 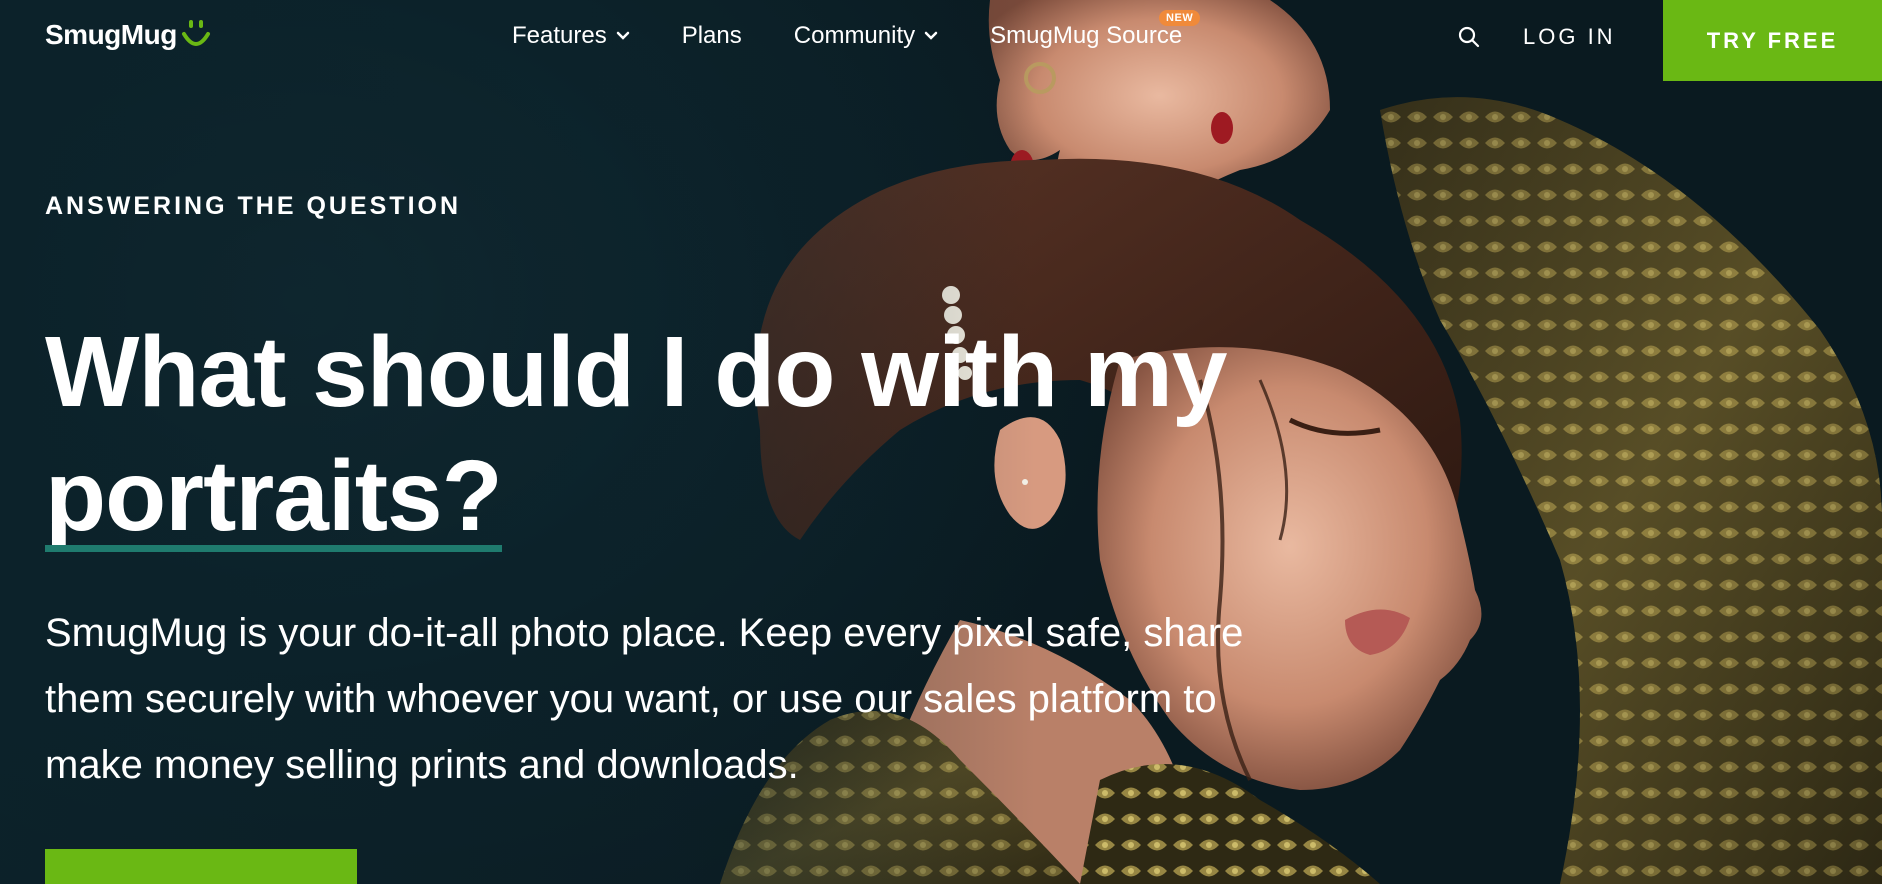 What do you see at coordinates (274, 496) in the screenshot?
I see `headline-highlight: portraits?` at bounding box center [274, 496].